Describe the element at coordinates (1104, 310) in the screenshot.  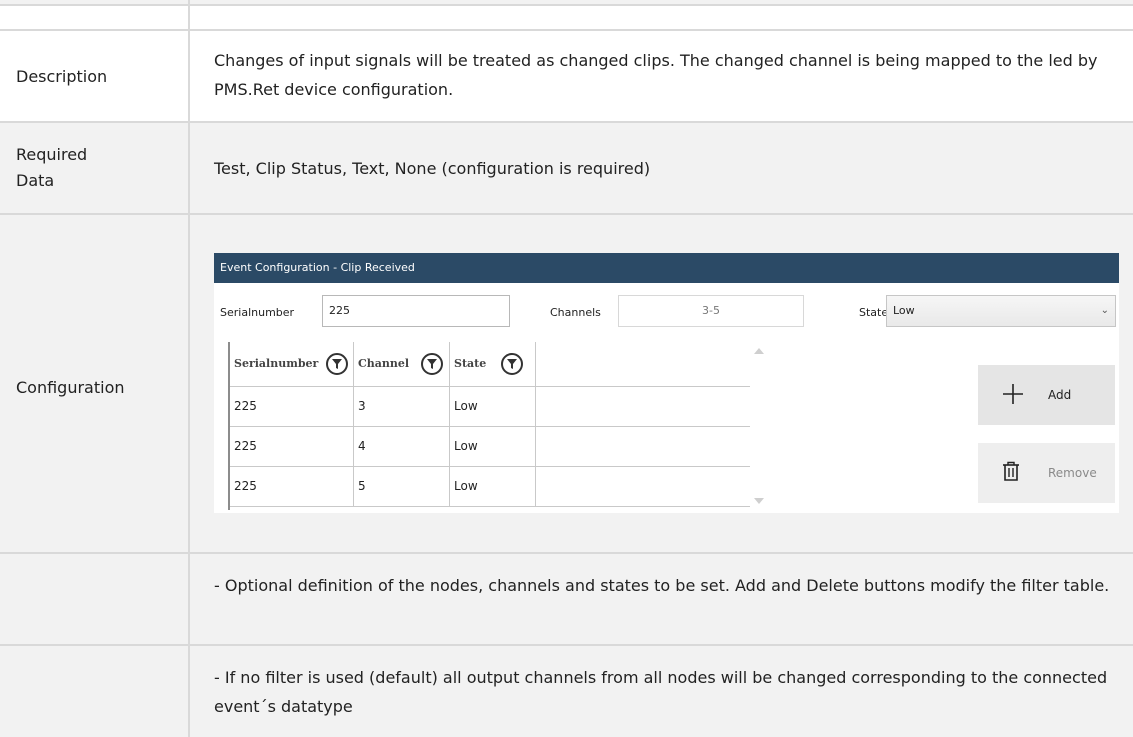
I see `chevron-down-icon: ⌄` at that location.